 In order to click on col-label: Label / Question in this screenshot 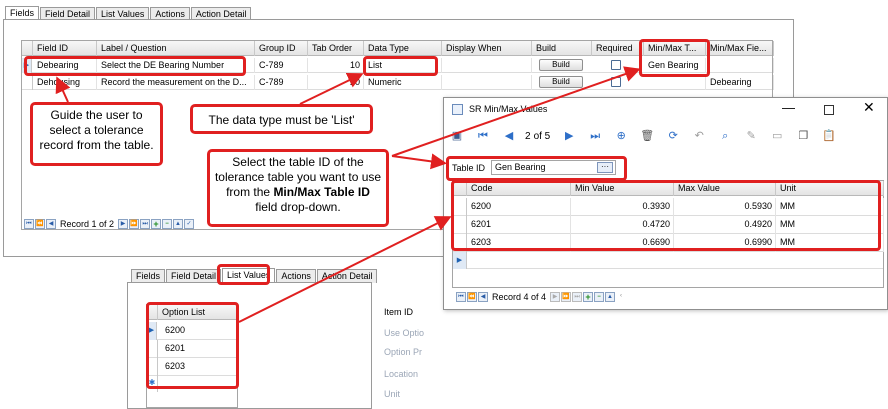, I will do `click(176, 48)`.